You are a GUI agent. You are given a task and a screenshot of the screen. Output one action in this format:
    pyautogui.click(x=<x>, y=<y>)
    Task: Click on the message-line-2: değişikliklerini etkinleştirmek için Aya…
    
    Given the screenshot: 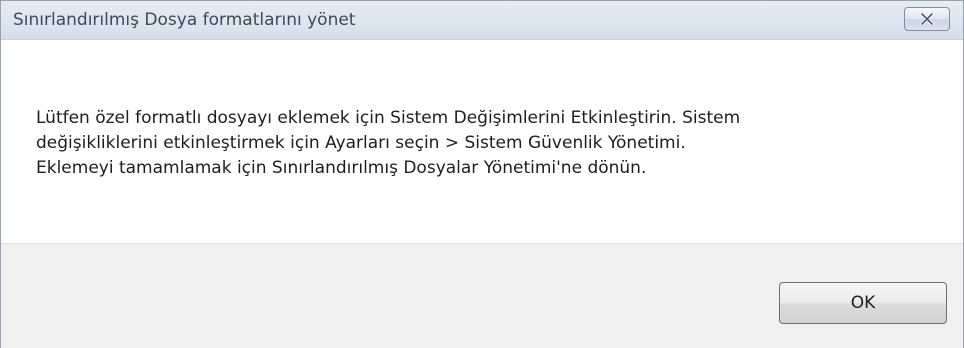 What is the action you would take?
    pyautogui.click(x=361, y=143)
    